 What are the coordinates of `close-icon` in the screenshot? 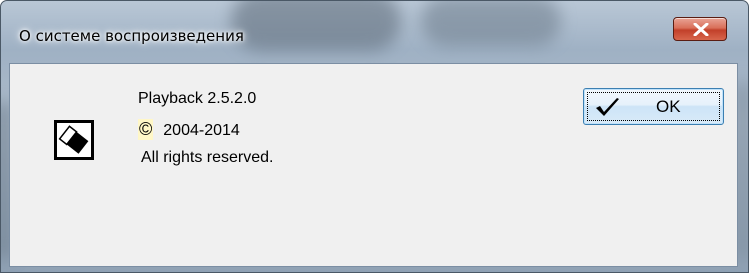 It's located at (701, 29).